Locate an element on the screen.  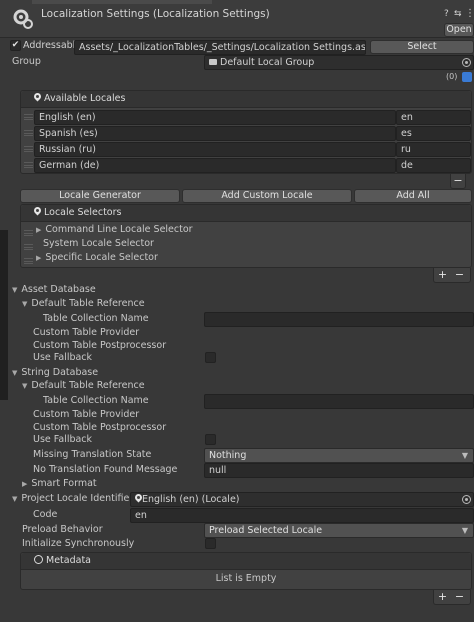
project-locale-foldout: ▼ Project Locale Identifier is located at coordinates (72, 499).